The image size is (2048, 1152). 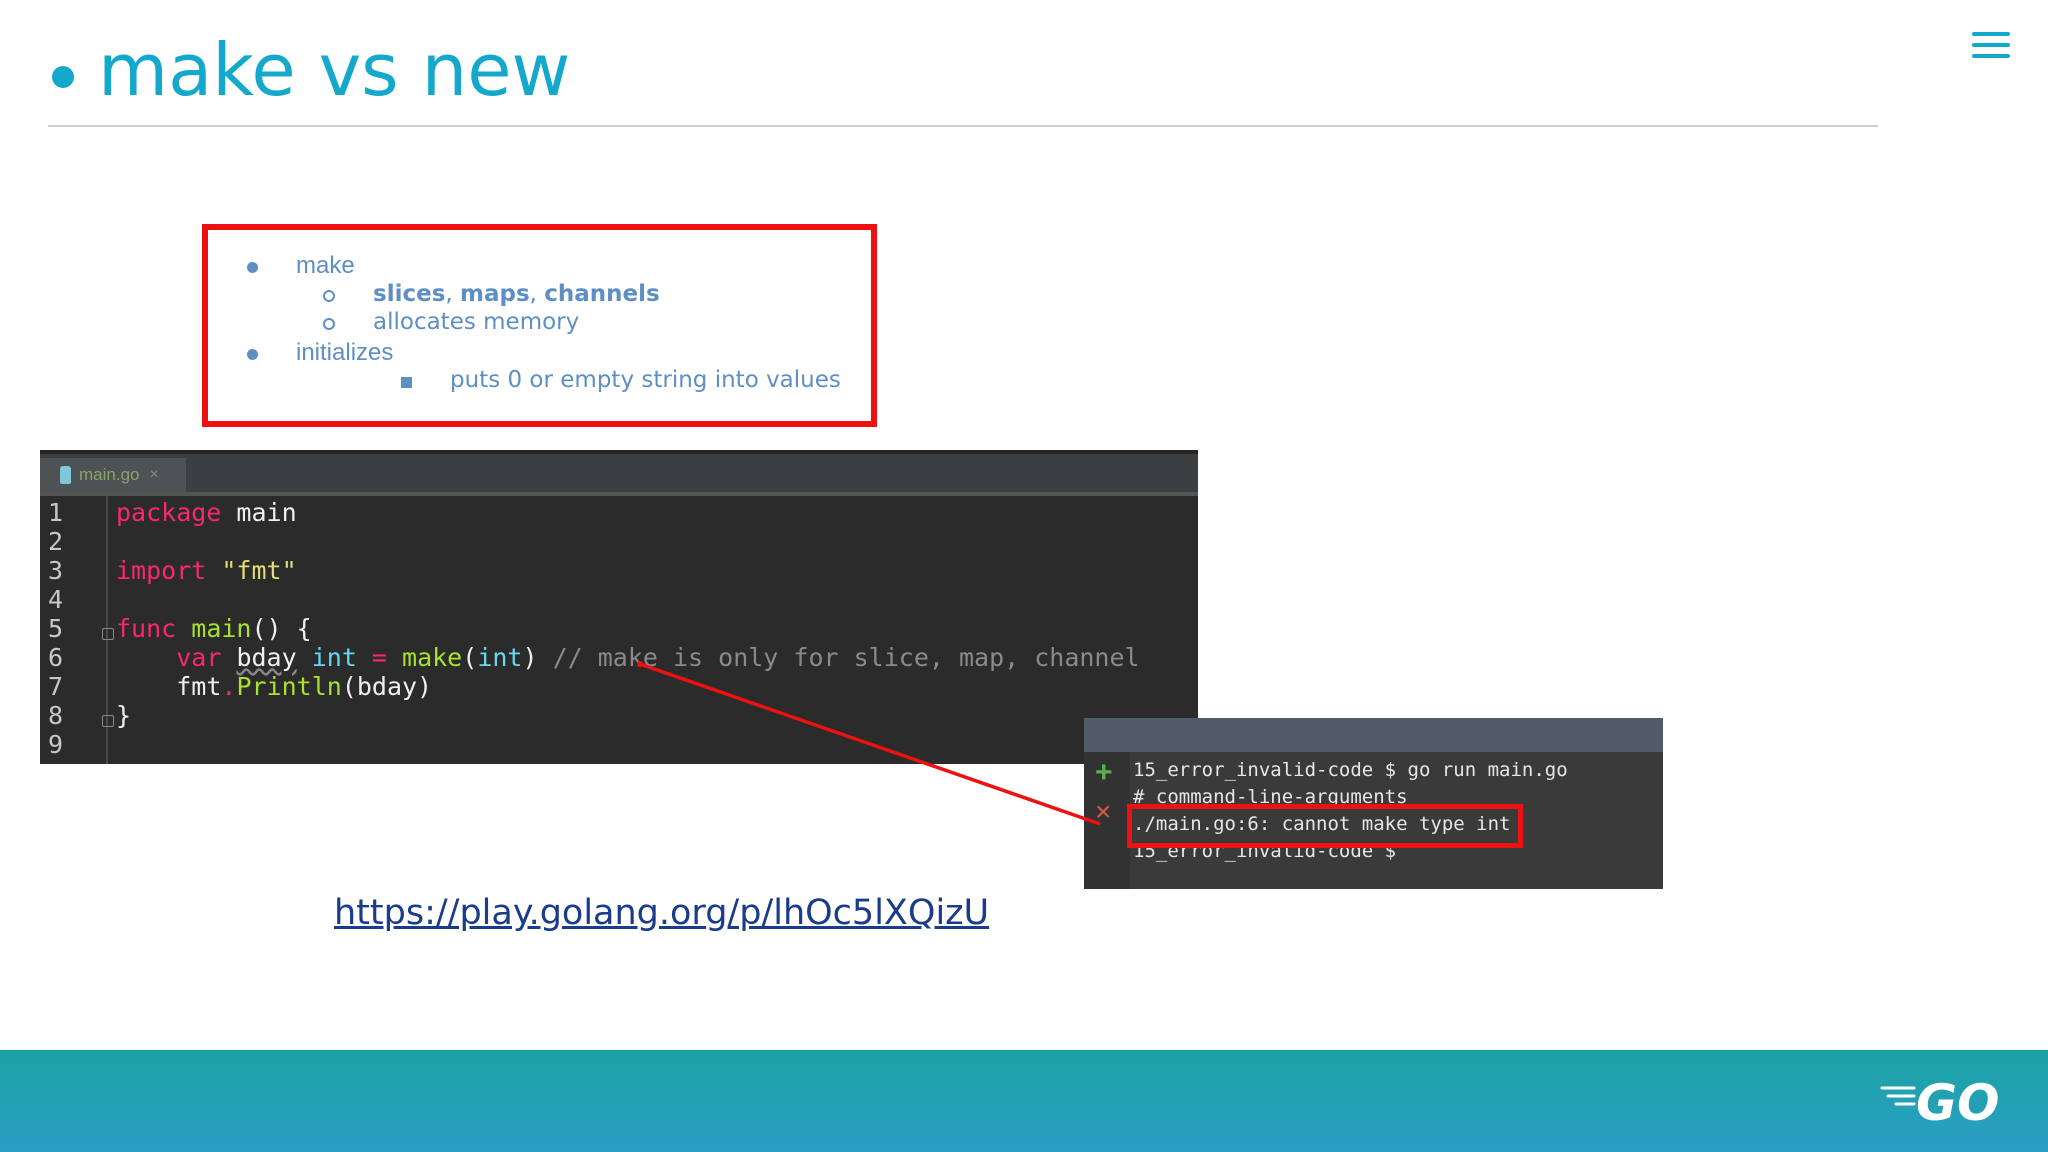 What do you see at coordinates (432, 657) in the screenshot?
I see `function-name: make` at bounding box center [432, 657].